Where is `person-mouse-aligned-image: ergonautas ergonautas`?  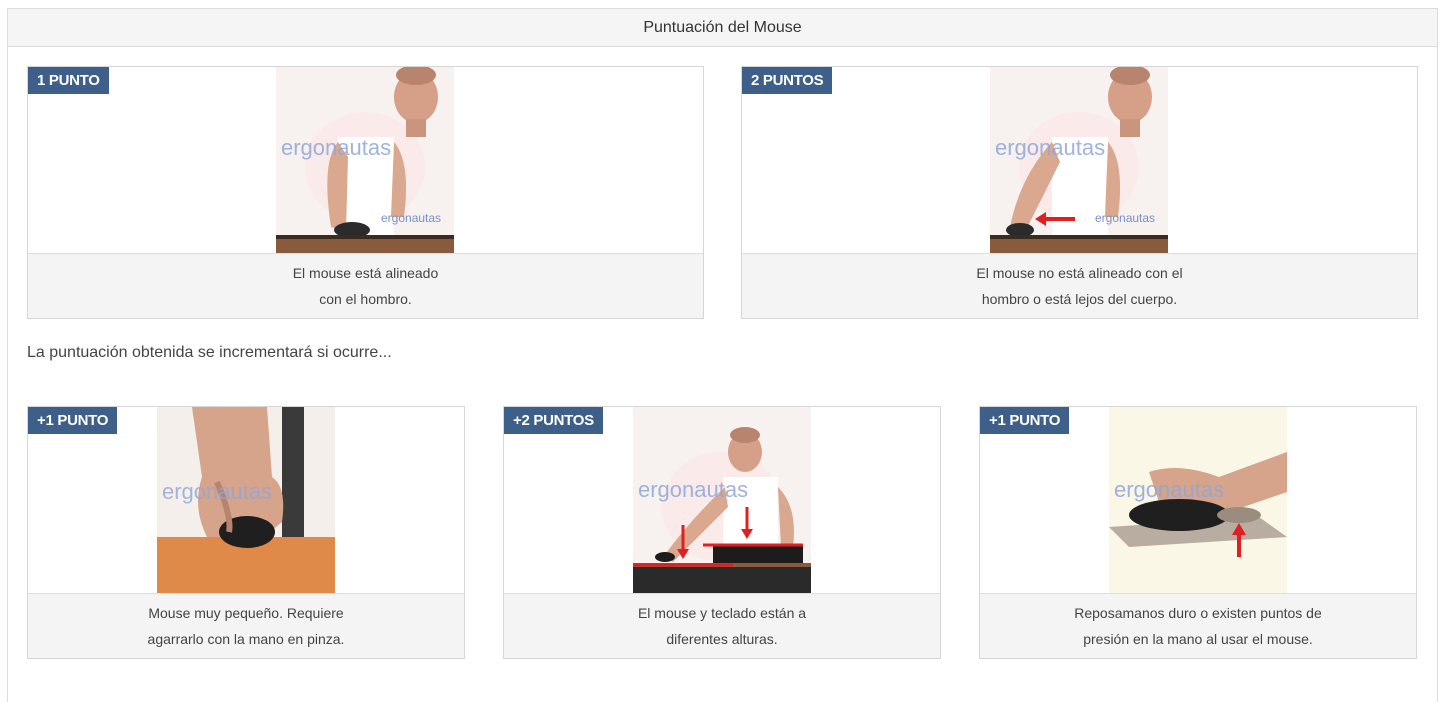 person-mouse-aligned-image: ergonautas ergonautas is located at coordinates (365, 160).